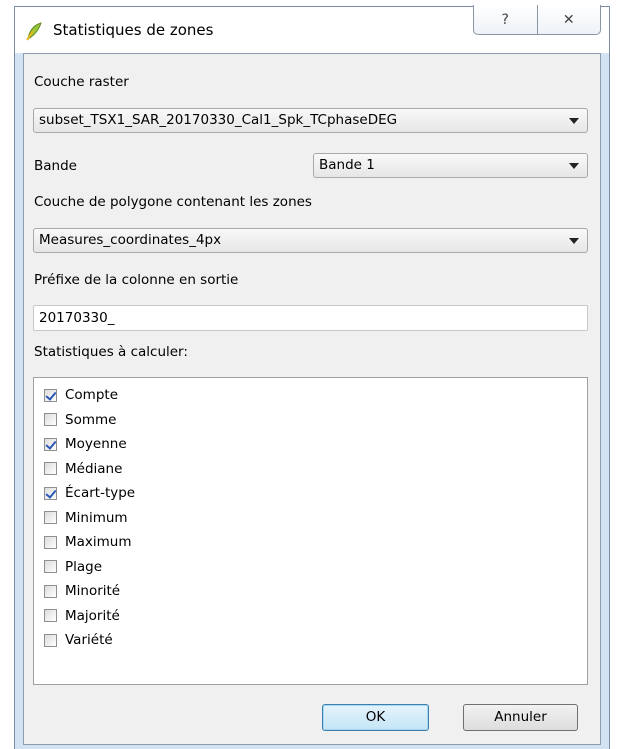 This screenshot has height=749, width=623. What do you see at coordinates (347, 165) in the screenshot?
I see `band-value: Bande 1` at bounding box center [347, 165].